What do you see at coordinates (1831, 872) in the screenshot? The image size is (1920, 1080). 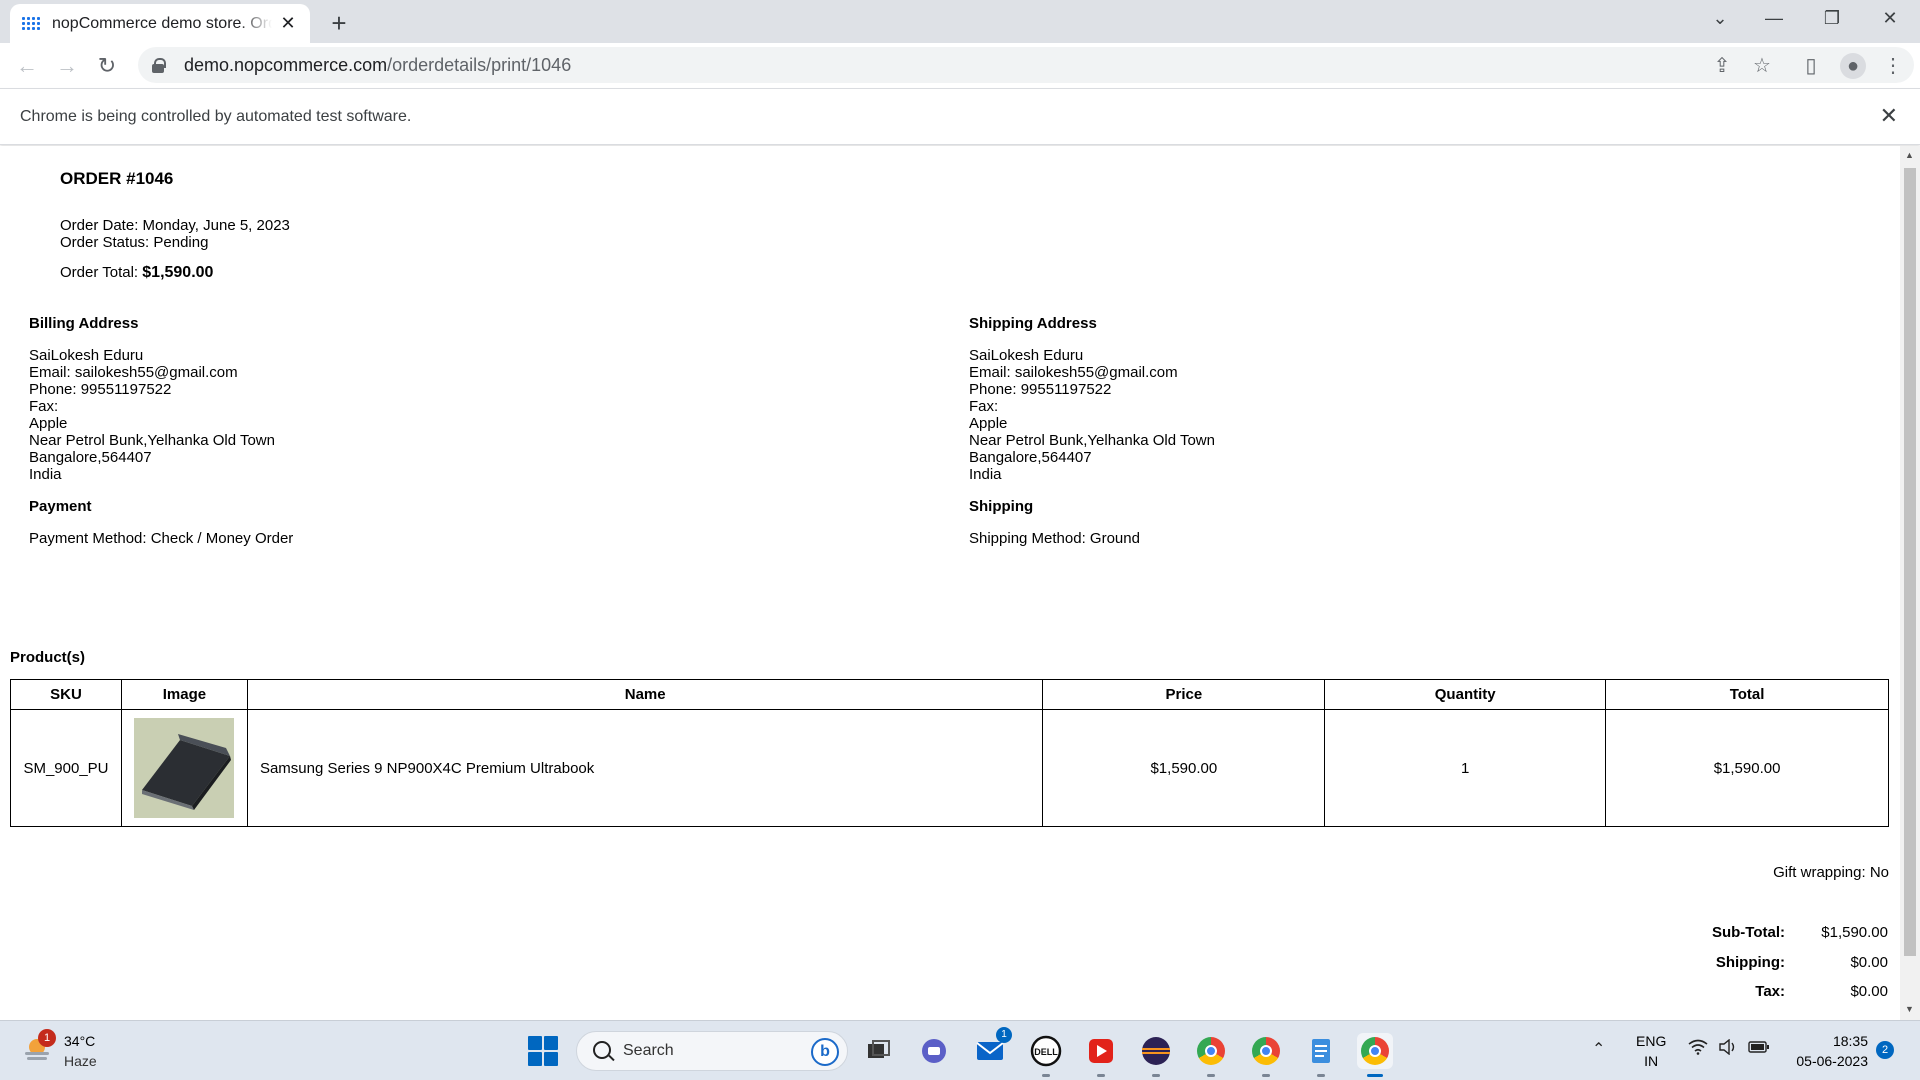 I see `gift-wrapping: Gift wrapping: No` at bounding box center [1831, 872].